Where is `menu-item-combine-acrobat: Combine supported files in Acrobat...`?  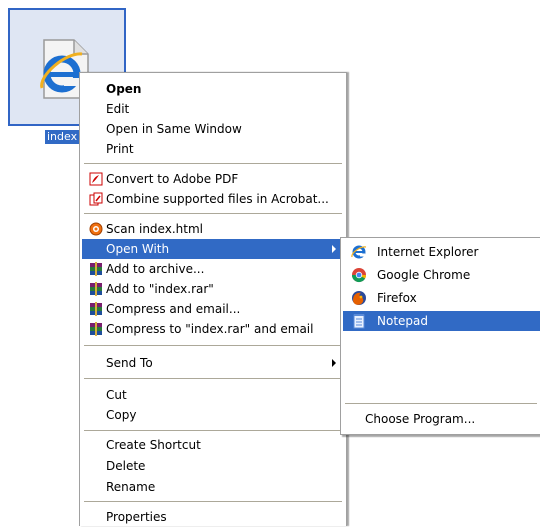 menu-item-combine-acrobat: Combine supported files in Acrobat... is located at coordinates (213, 199).